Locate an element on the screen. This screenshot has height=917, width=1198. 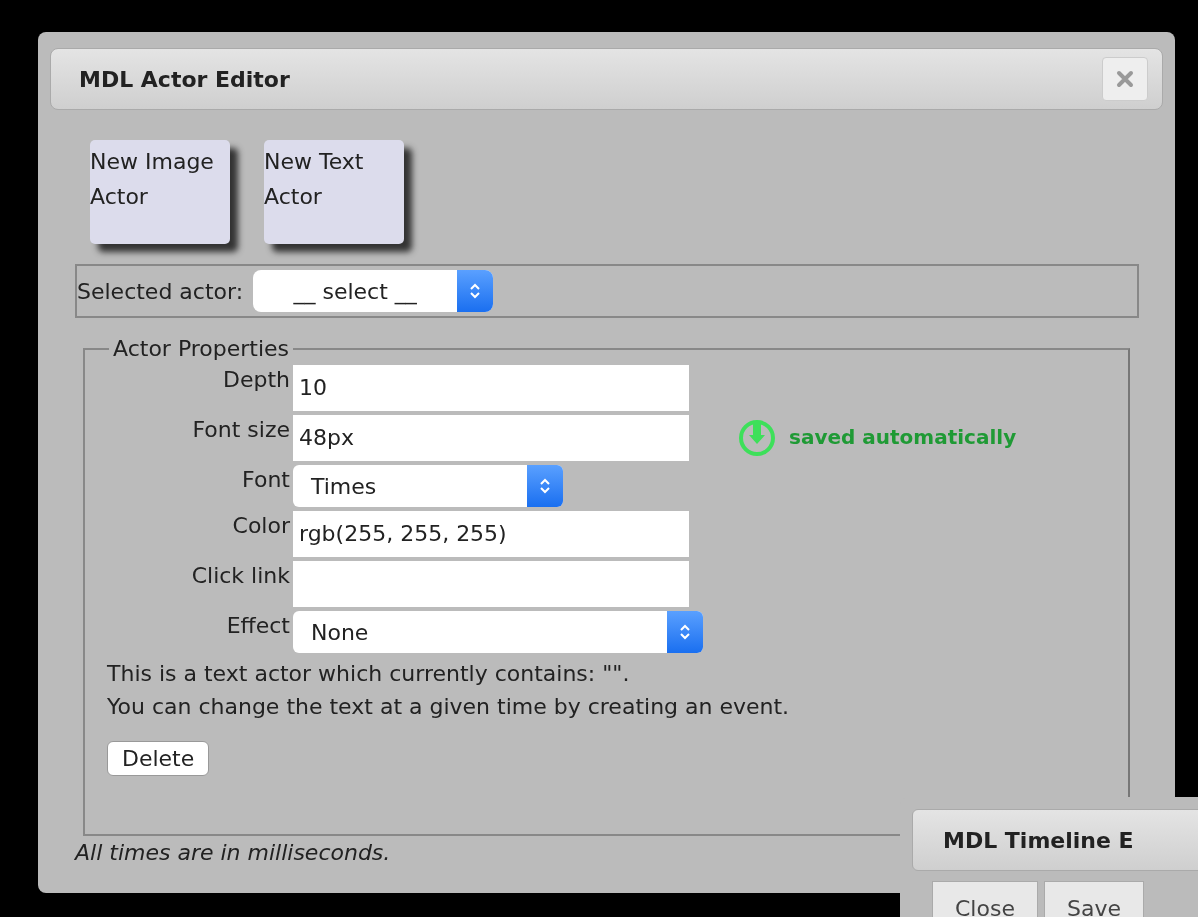
input-field is located at coordinates (491, 584).